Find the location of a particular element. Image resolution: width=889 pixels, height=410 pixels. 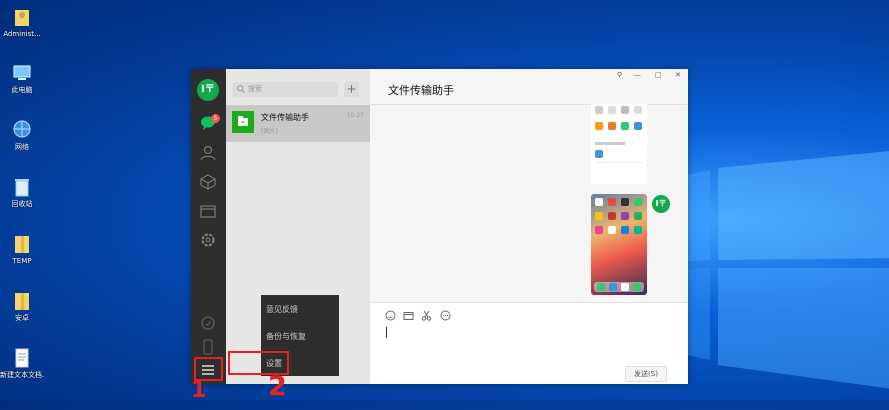

favorites-cube-icon is located at coordinates (208, 182).